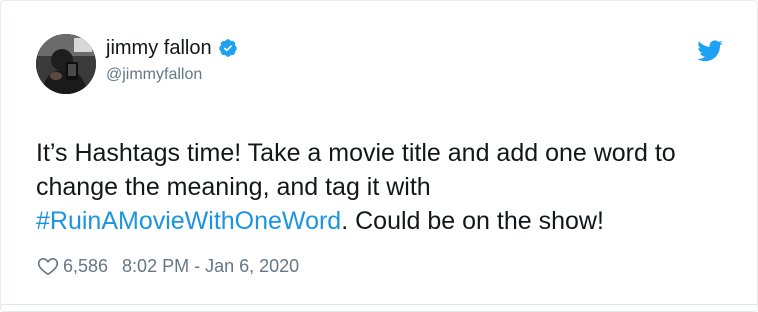 This screenshot has height=312, width=758. What do you see at coordinates (379, 304) in the screenshot?
I see `divider` at bounding box center [379, 304].